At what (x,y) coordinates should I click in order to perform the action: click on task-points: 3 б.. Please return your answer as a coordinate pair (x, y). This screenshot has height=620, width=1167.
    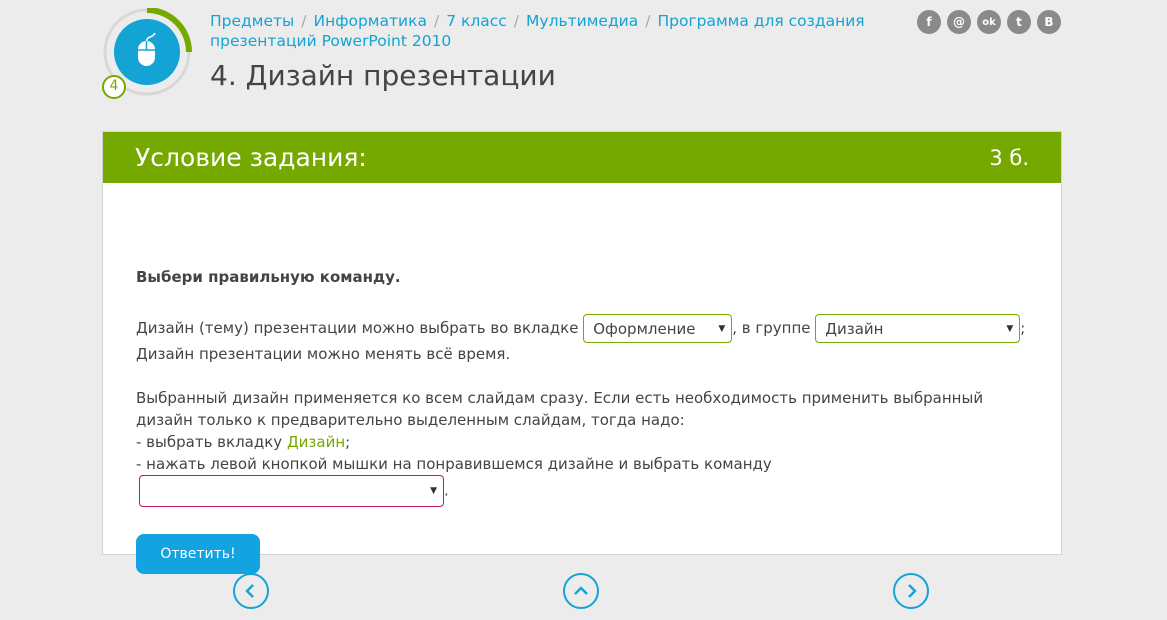
    Looking at the image, I should click on (1009, 157).